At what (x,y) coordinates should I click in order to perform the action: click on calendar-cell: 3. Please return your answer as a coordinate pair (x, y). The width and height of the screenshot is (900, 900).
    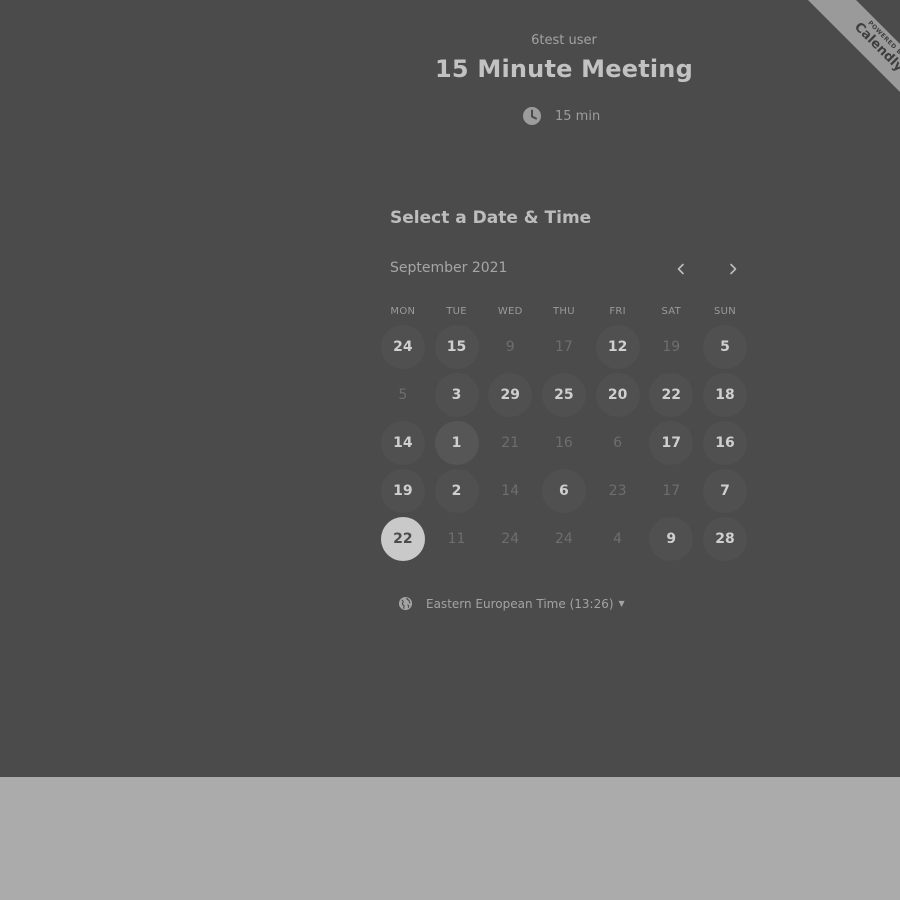
    Looking at the image, I should click on (457, 395).